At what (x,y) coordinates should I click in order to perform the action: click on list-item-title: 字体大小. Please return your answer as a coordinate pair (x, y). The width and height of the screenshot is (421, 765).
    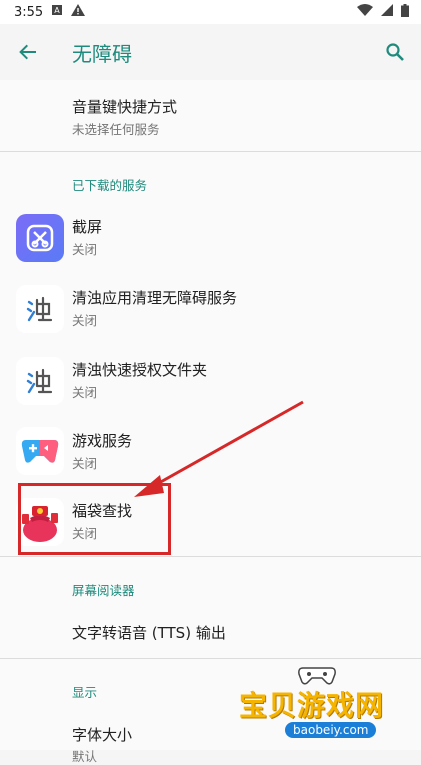
    Looking at the image, I should click on (102, 735).